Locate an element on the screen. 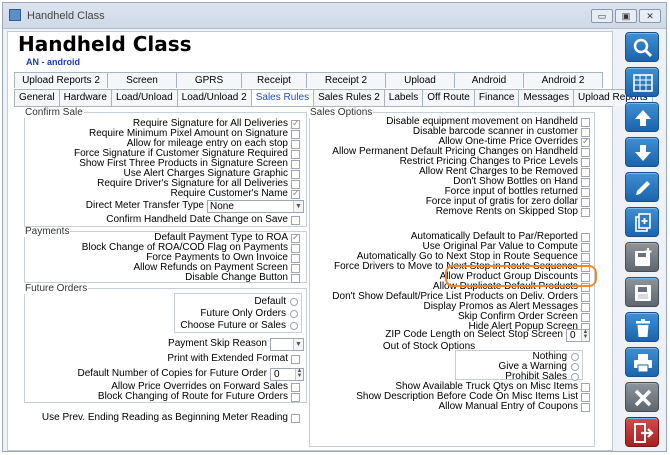 The height and width of the screenshot is (455, 670). sales-option-row: Allow Manual Entry of Coupons is located at coordinates (450, 407).